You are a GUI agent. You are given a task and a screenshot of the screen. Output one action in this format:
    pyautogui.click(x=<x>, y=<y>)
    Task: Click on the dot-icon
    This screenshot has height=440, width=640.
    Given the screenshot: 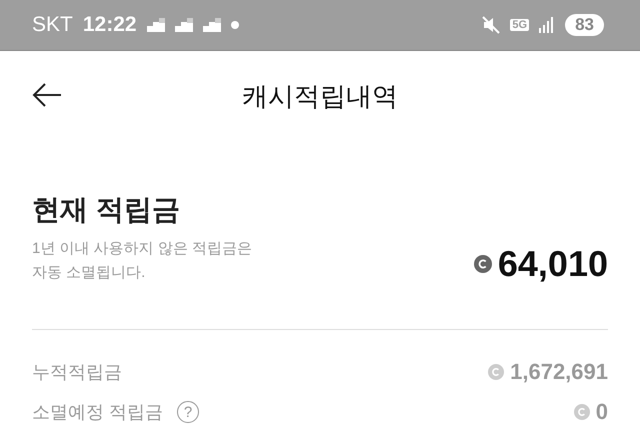 What is the action you would take?
    pyautogui.click(x=234, y=25)
    